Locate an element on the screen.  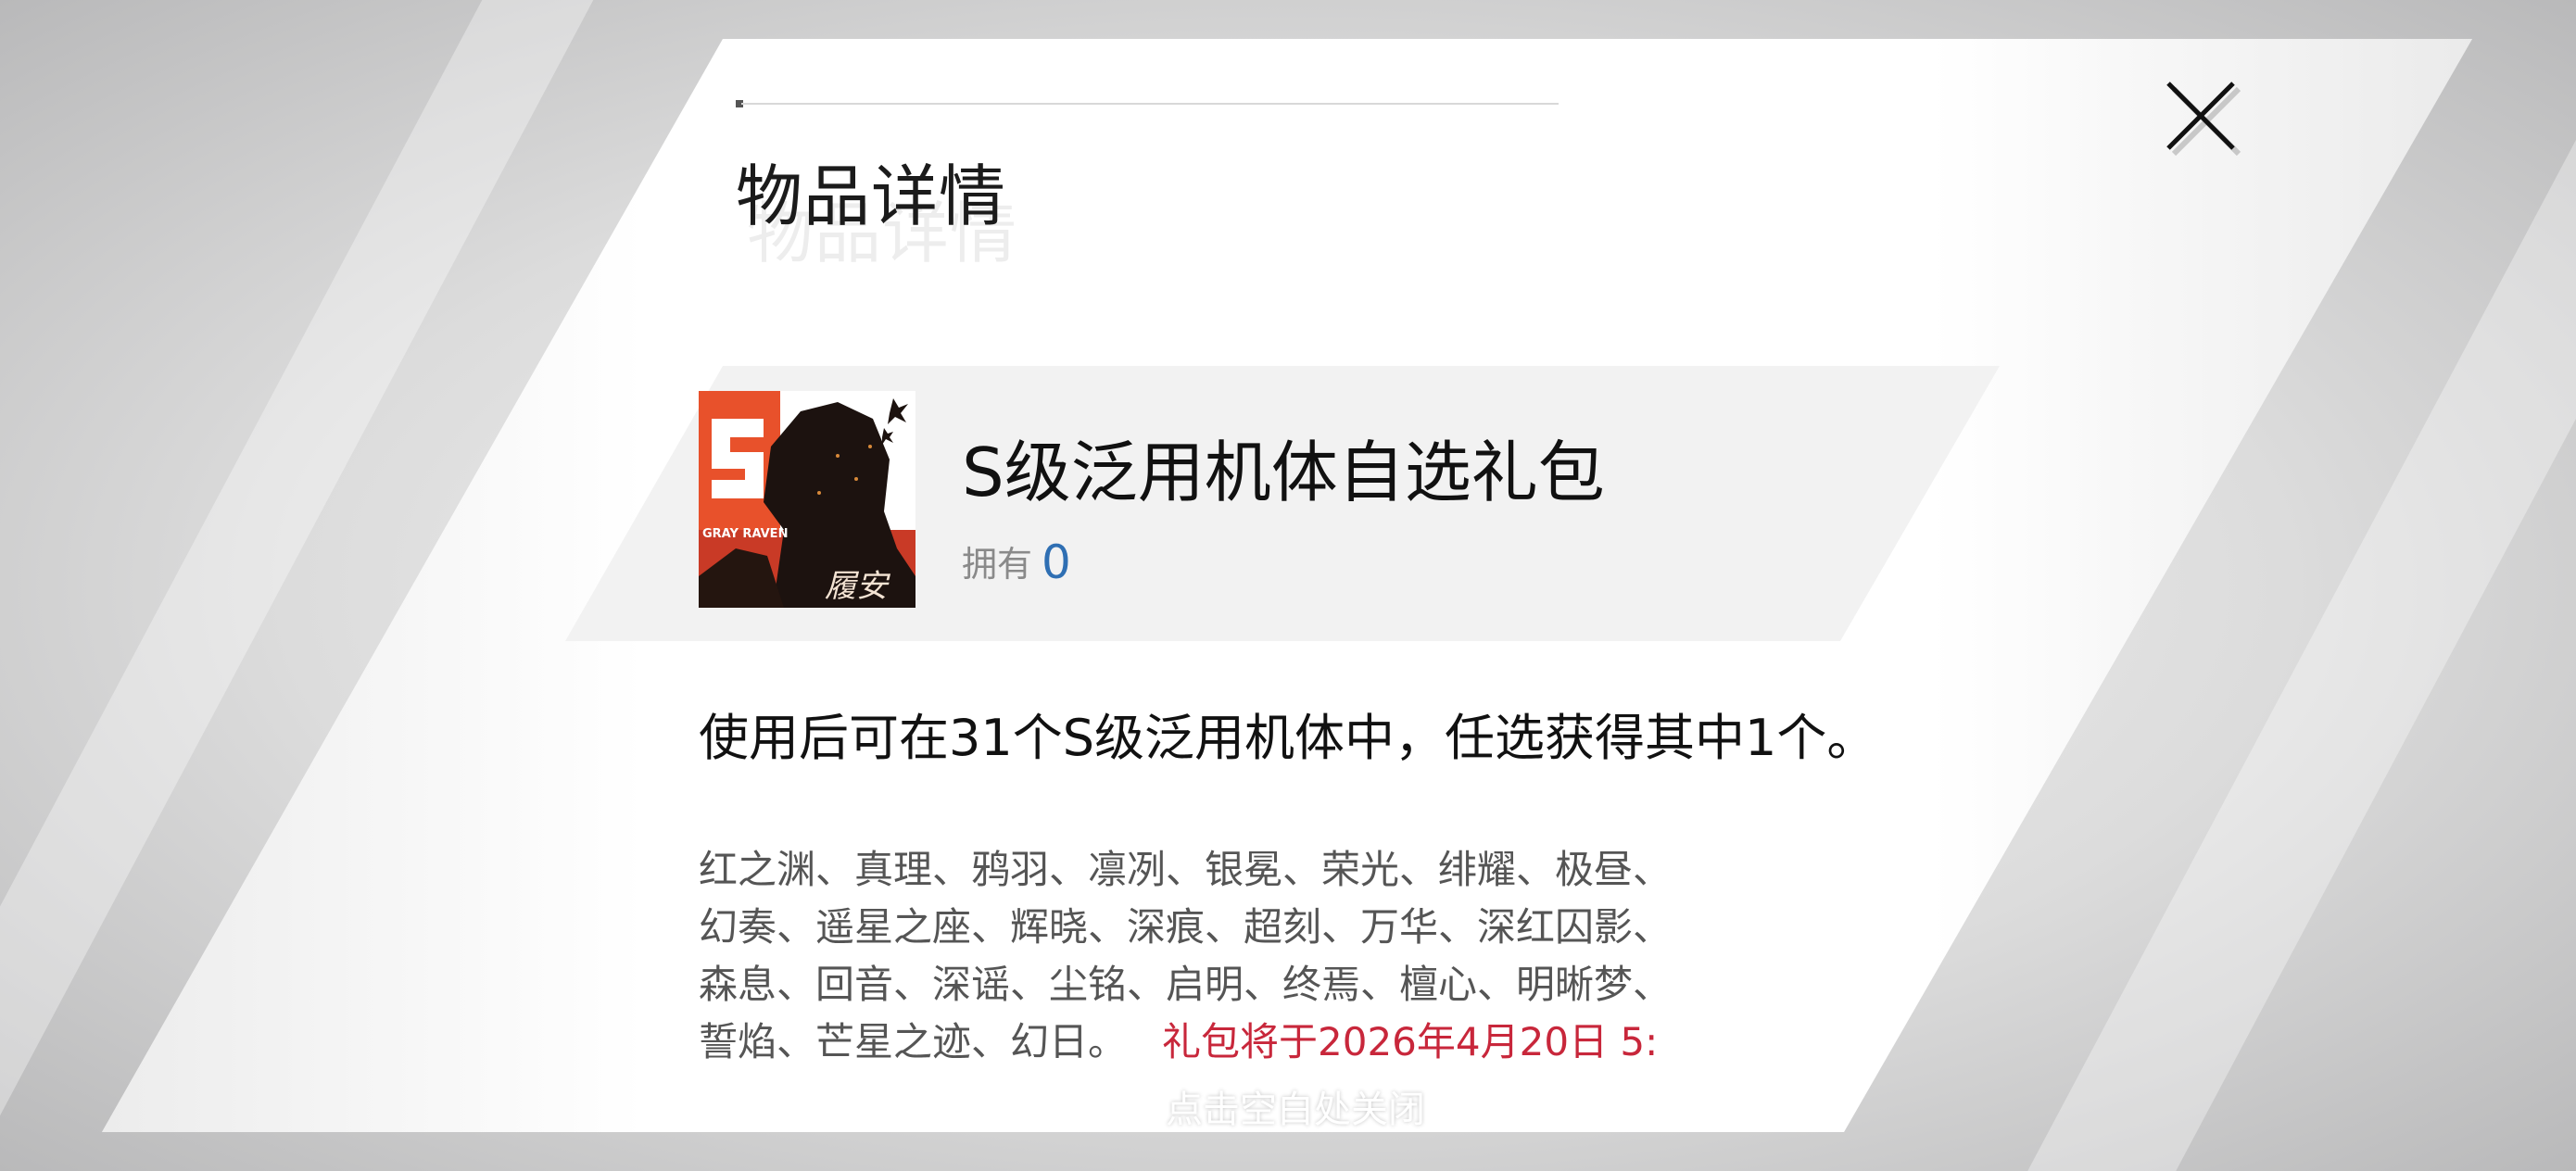
units-line: 红之渊、真理、鸦羽、凛冽、银冕、荣光、绯耀、极昼、 is located at coordinates (1186, 870).